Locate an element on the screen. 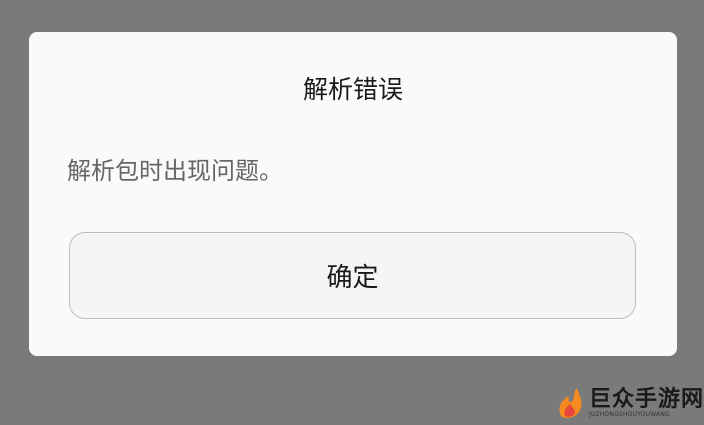  watermark: 巨众手游网 JUZHONGSHOUYOUWANG is located at coordinates (629, 403).